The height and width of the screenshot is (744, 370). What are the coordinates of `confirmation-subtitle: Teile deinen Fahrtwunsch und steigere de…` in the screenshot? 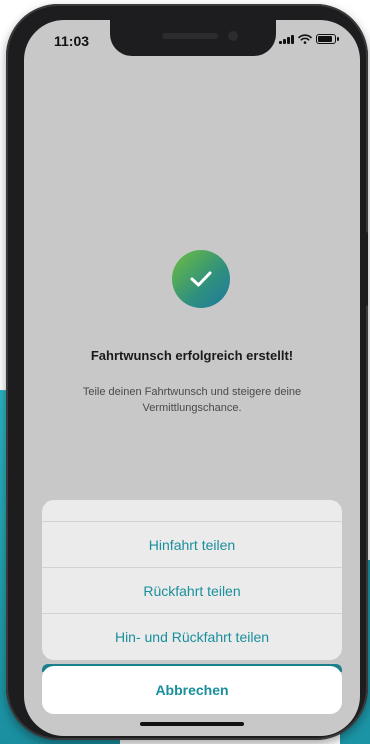 It's located at (192, 400).